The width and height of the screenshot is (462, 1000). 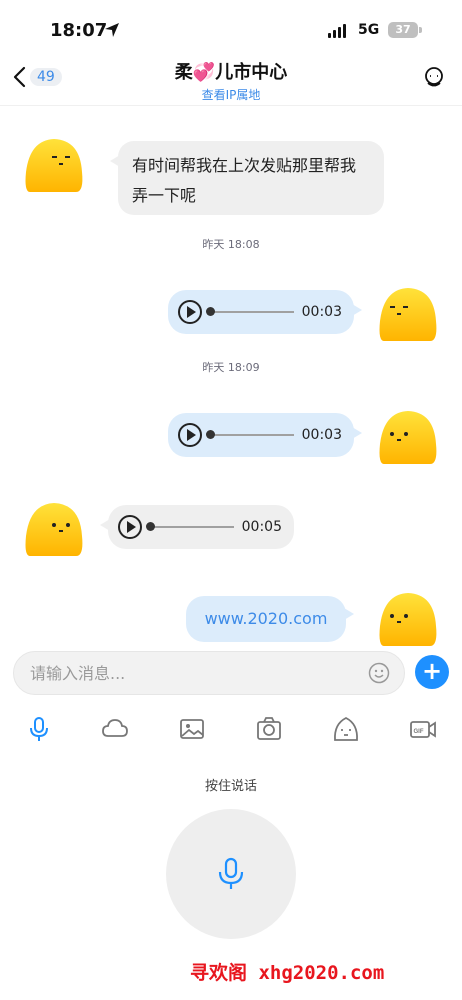 I want to click on cloud-icon, so click(x=115, y=728).